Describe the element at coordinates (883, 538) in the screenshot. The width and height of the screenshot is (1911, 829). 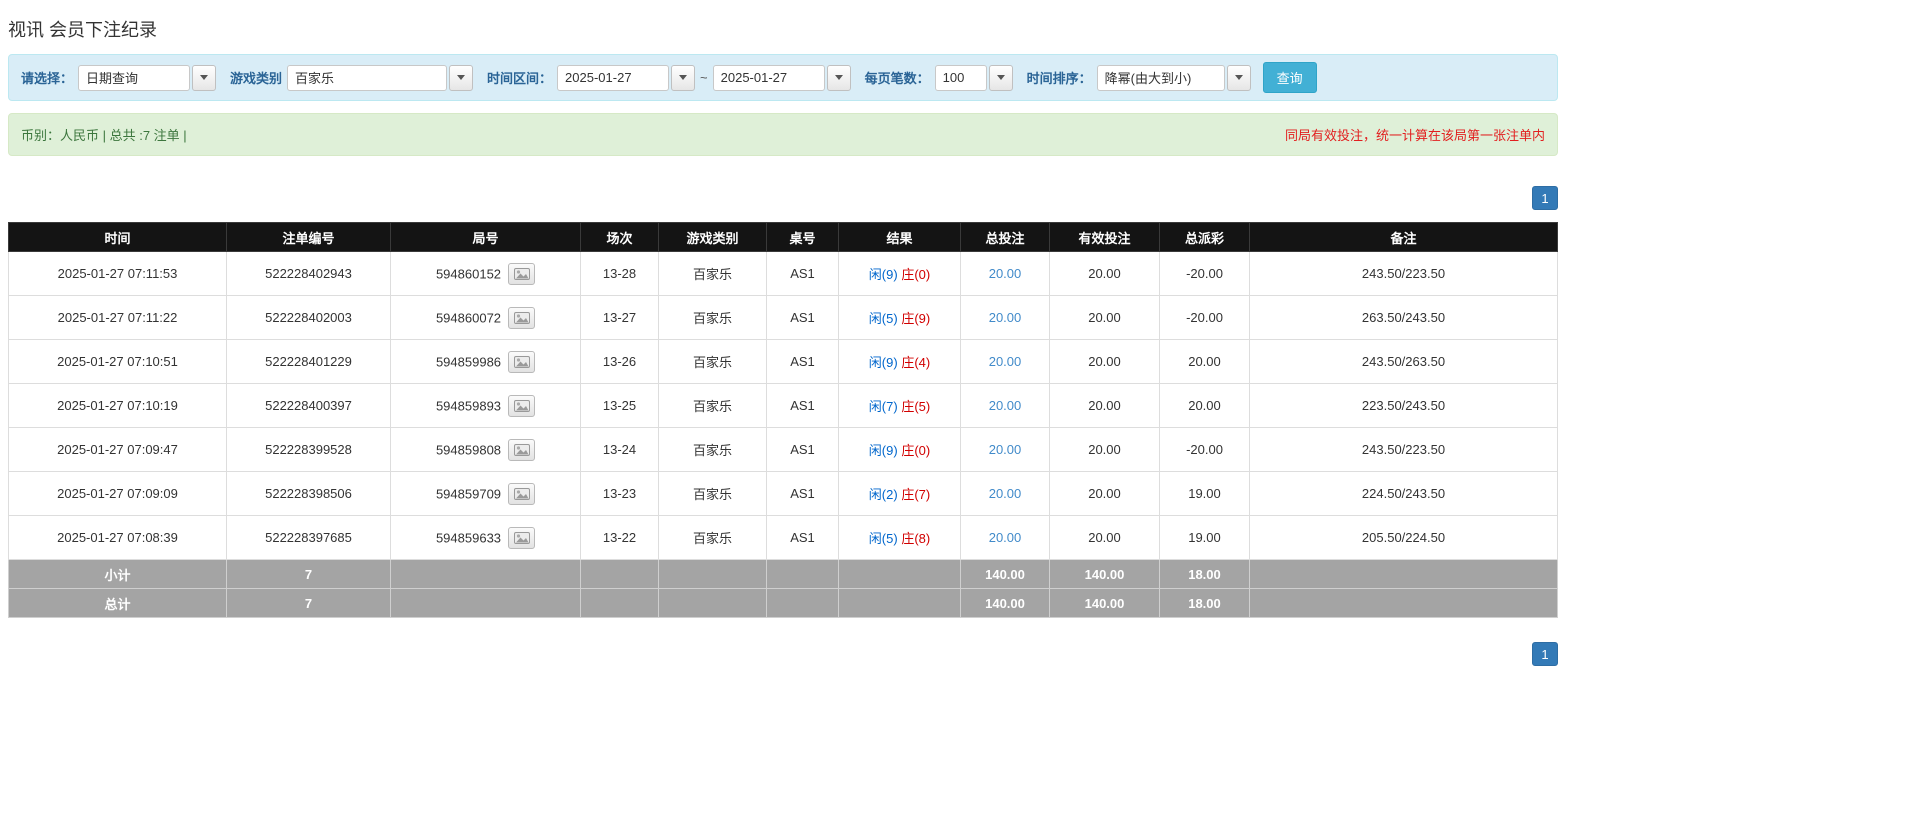
I see `result-player: 闲(5)` at that location.